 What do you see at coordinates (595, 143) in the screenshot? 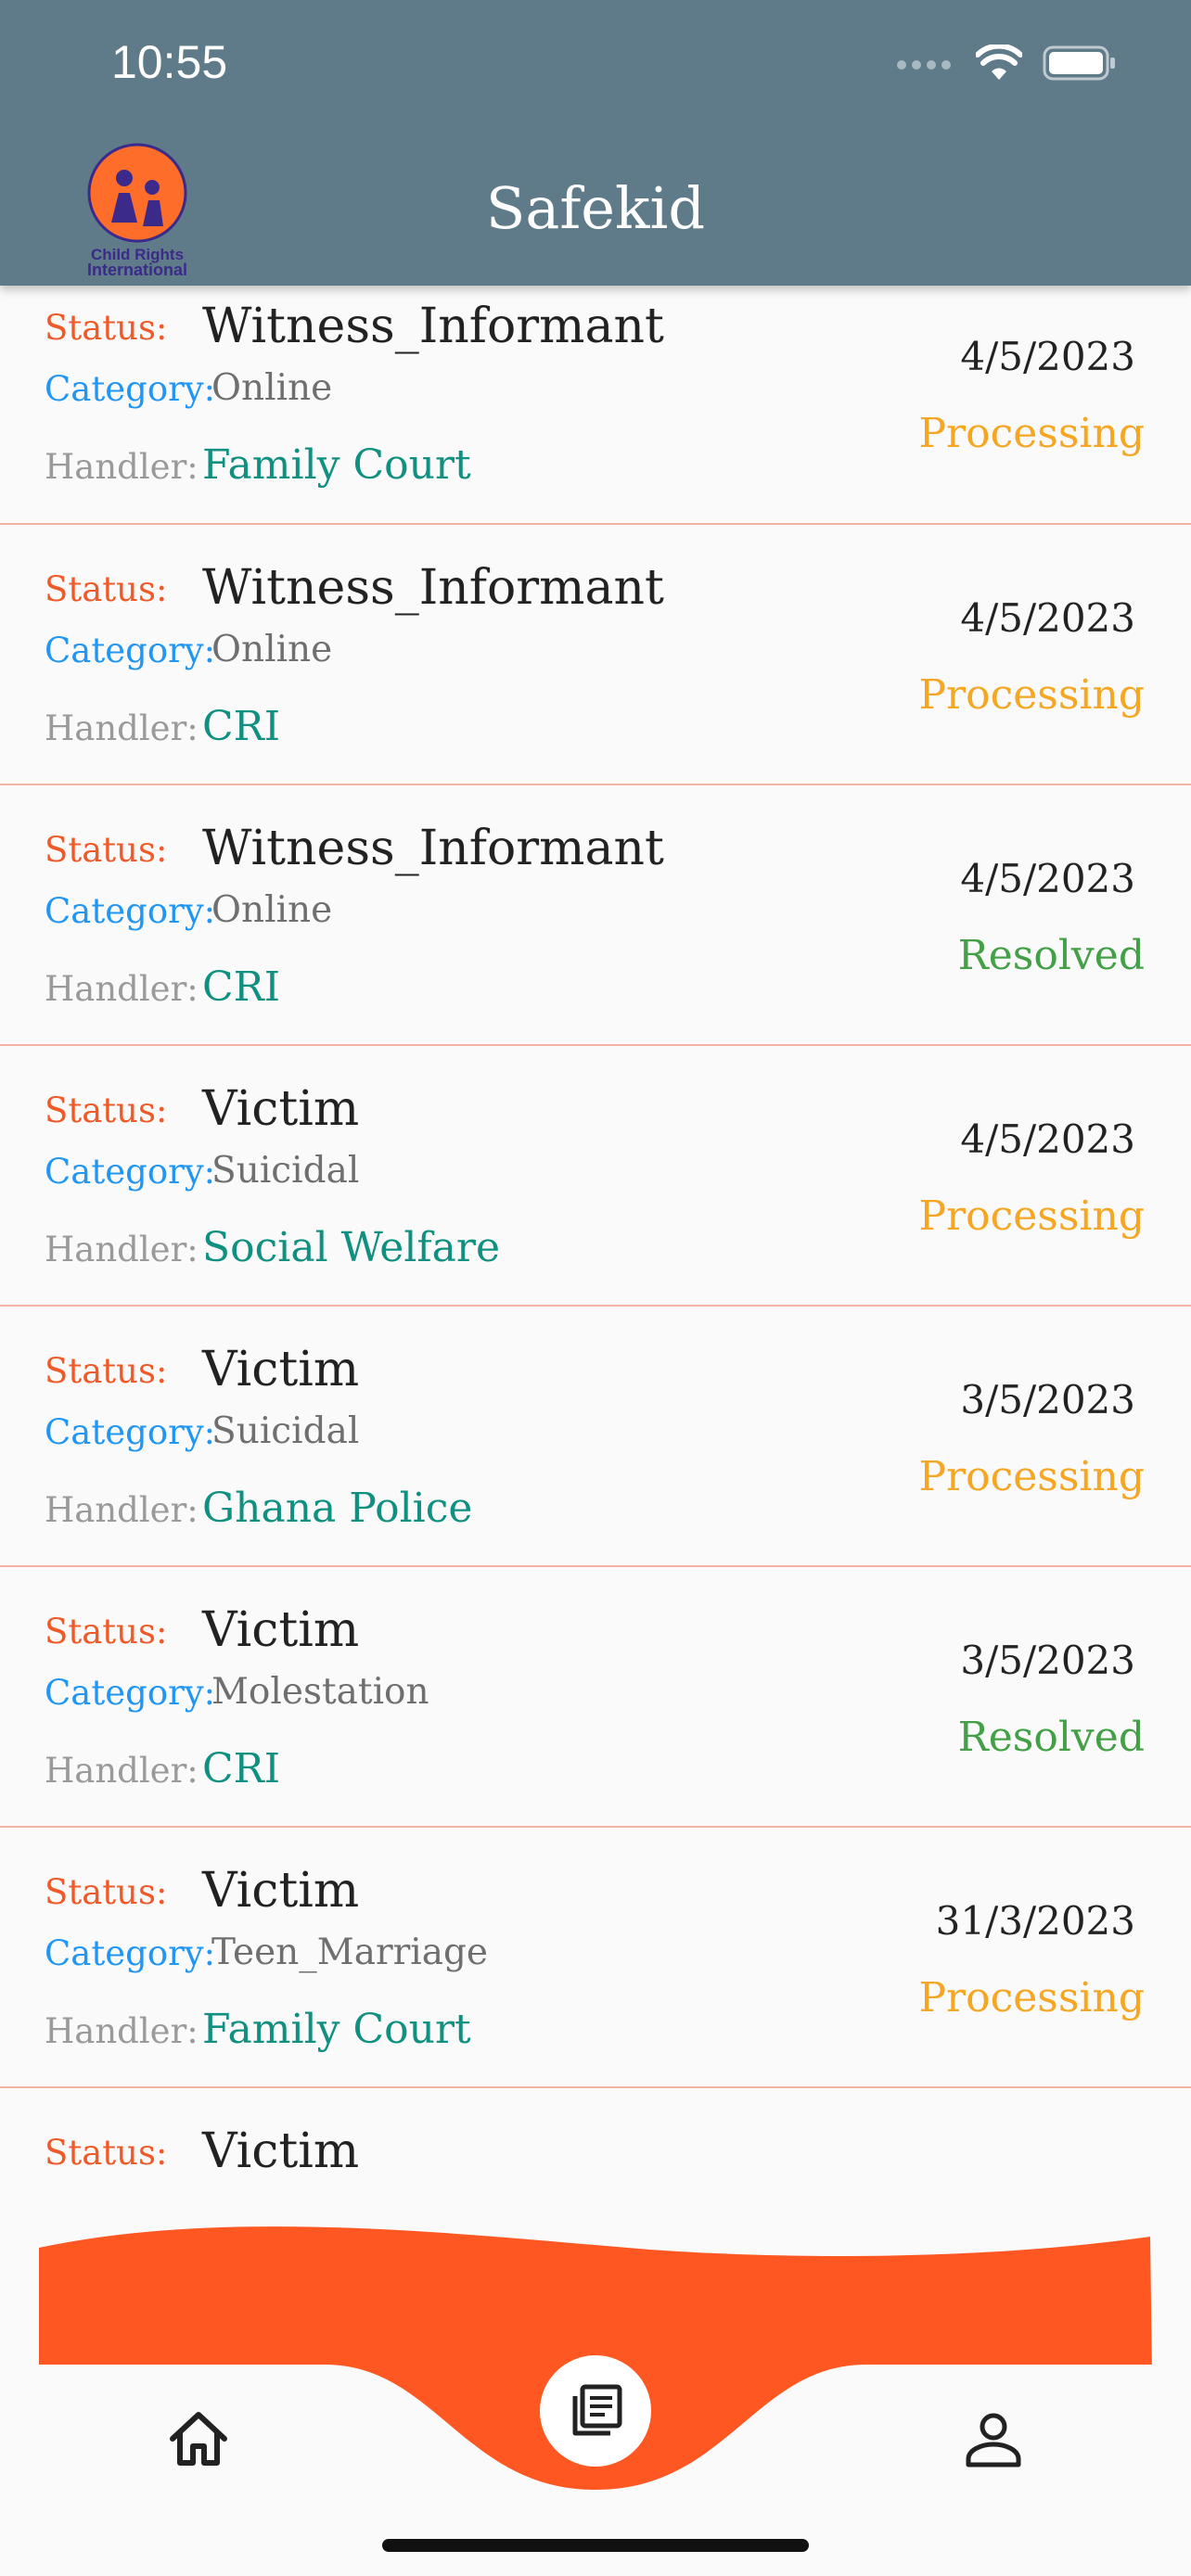
I see `app-bar: 10:55 Child Rights International Safekid` at bounding box center [595, 143].